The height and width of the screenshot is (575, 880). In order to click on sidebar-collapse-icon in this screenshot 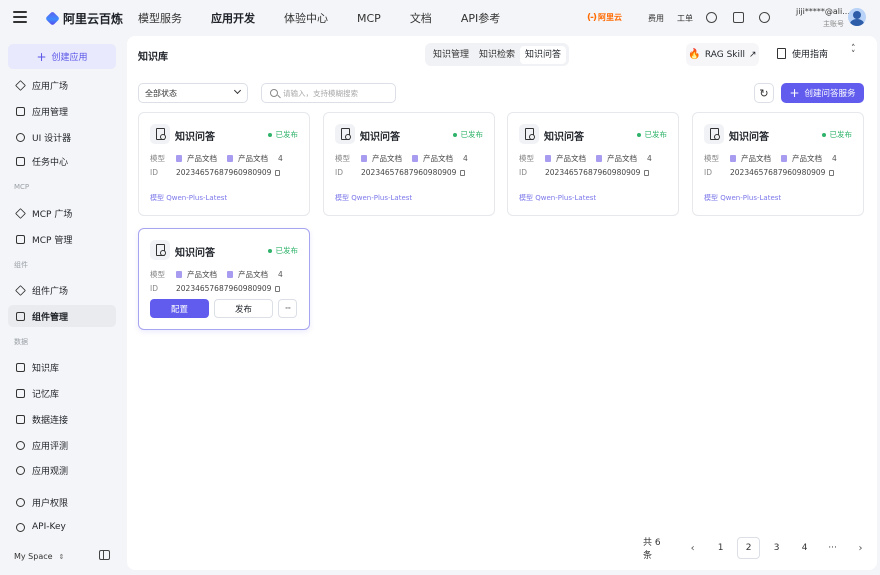, I will do `click(104, 555)`.